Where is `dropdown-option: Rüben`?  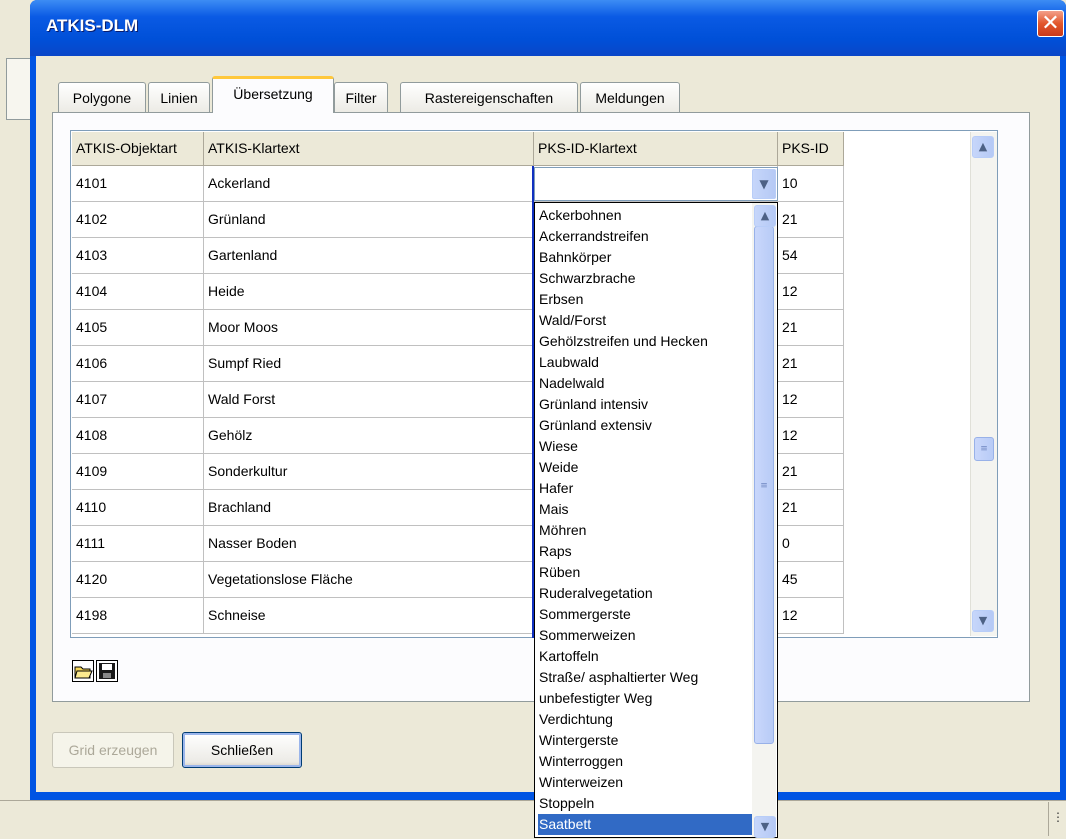
dropdown-option: Rüben is located at coordinates (645, 572).